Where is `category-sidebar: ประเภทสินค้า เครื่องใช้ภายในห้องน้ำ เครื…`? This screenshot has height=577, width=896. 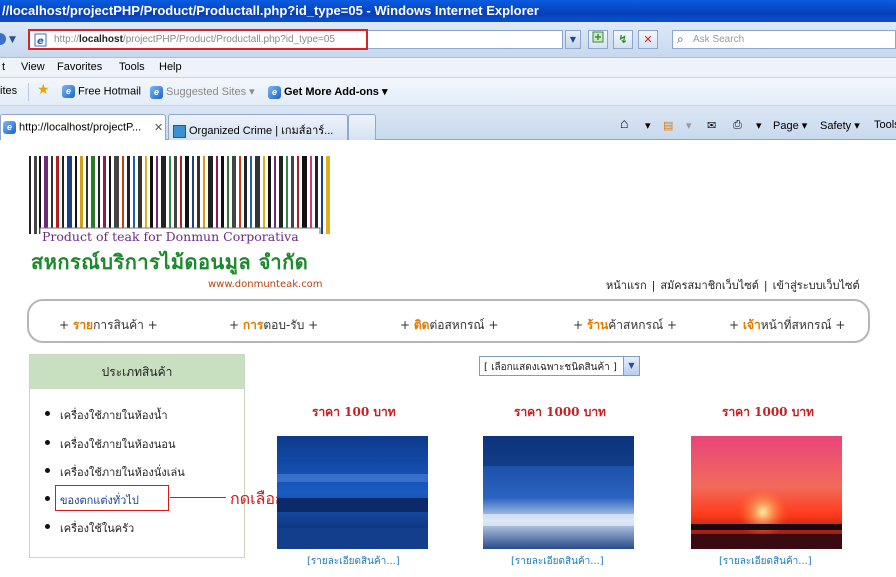
category-sidebar: ประเภทสินค้า เครื่องใช้ภายในห้องน้ำ เครื… is located at coordinates (137, 456).